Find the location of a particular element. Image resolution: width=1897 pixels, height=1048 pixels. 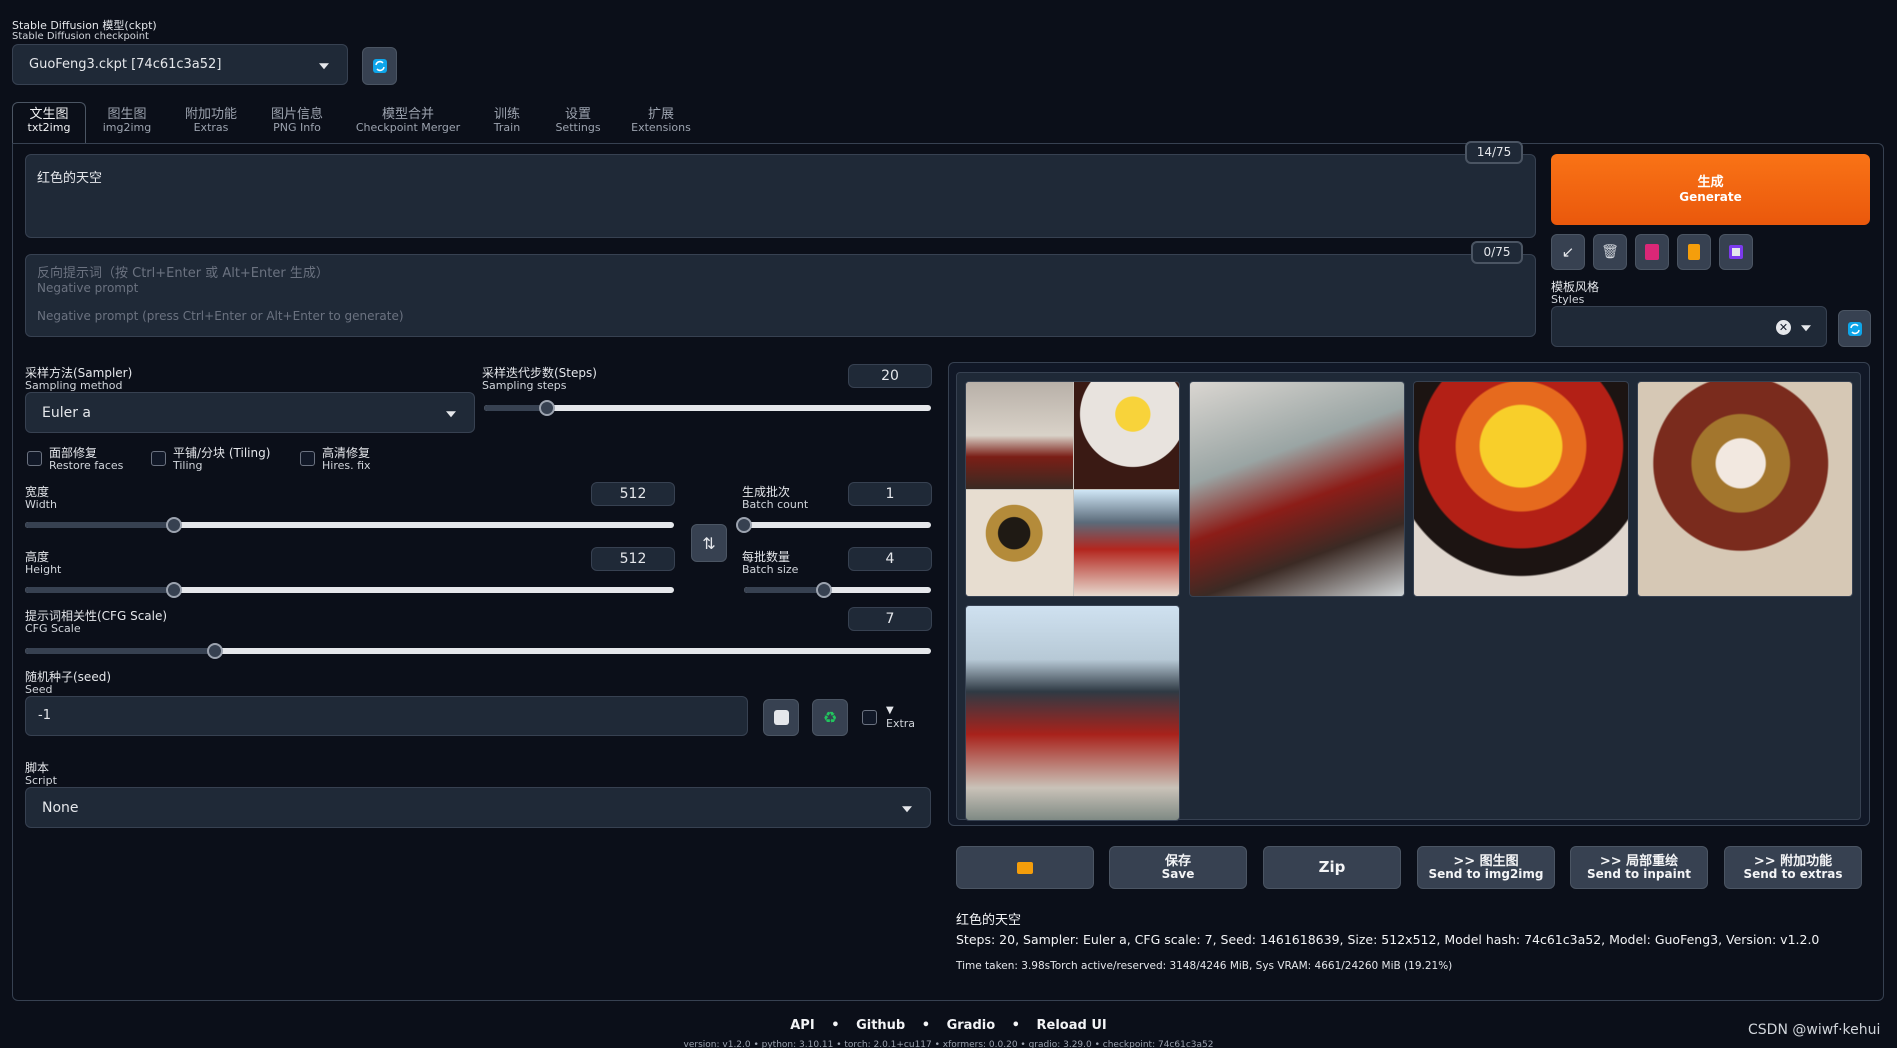

trash-icon: 🗑 is located at coordinates (1610, 252).